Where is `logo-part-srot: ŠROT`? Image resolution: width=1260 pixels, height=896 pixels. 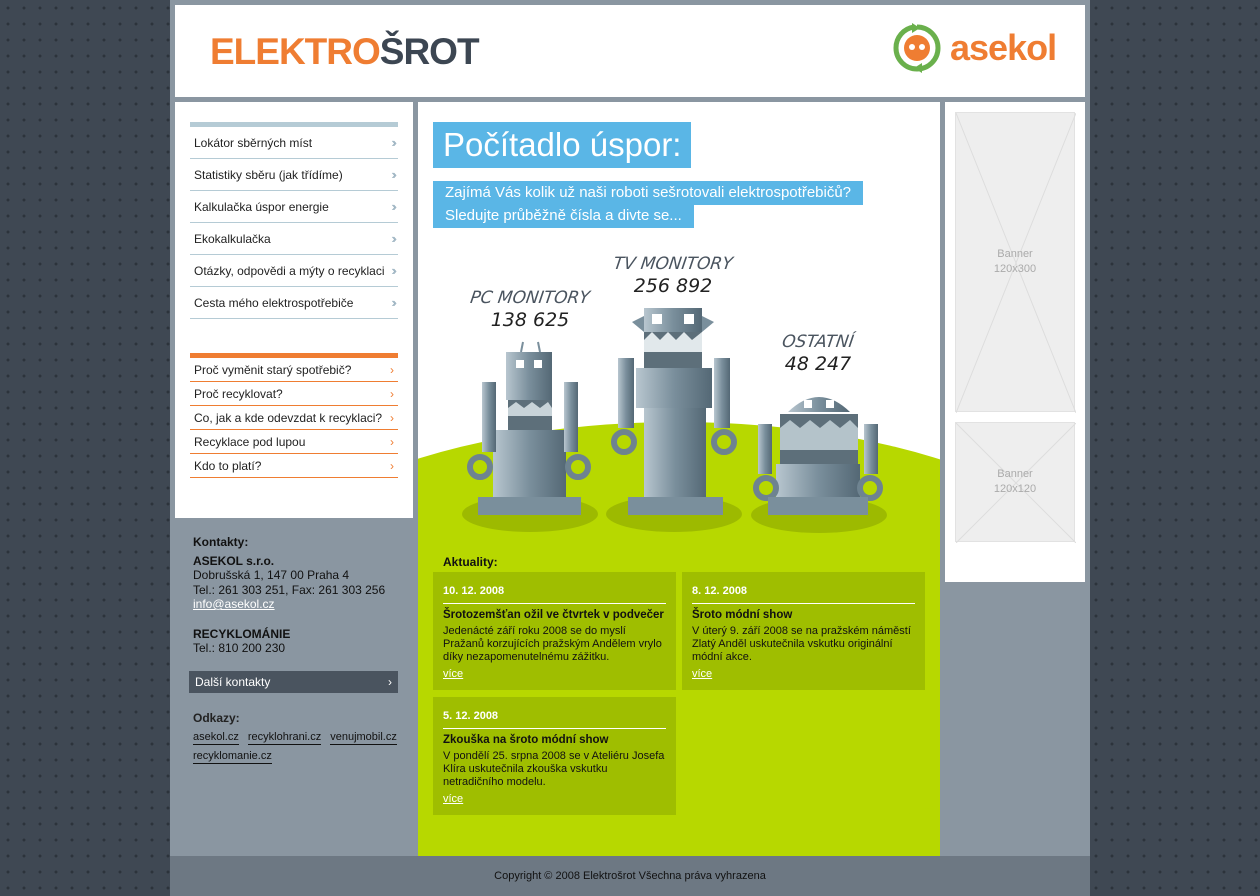
logo-part-srot: ŠROT is located at coordinates (429, 51).